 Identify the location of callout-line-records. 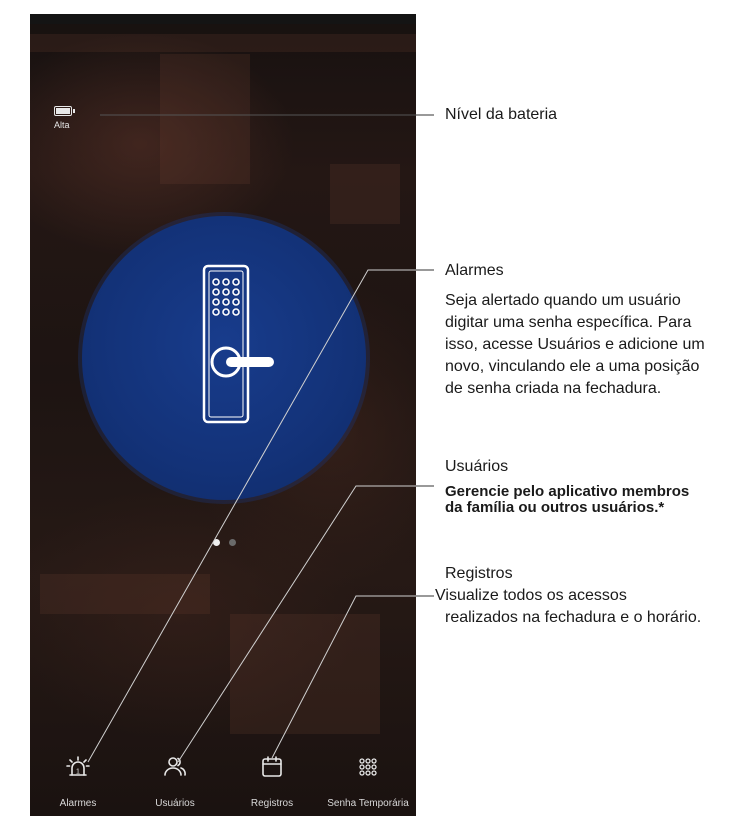
(352, 677).